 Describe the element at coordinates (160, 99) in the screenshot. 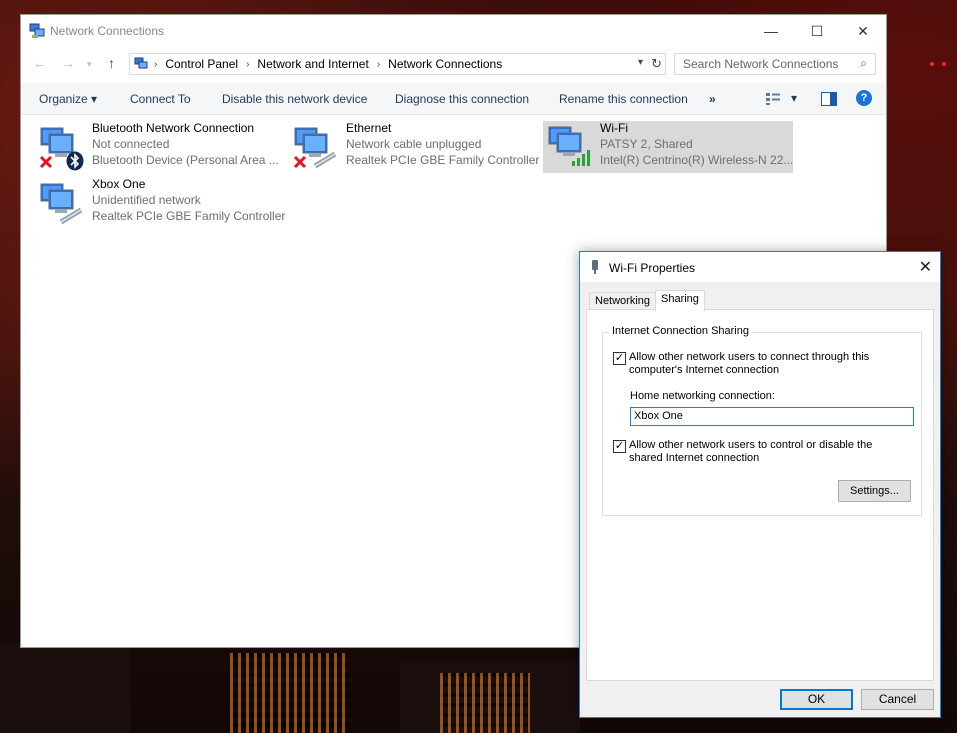

I see `connect-to-button: Connect To` at that location.